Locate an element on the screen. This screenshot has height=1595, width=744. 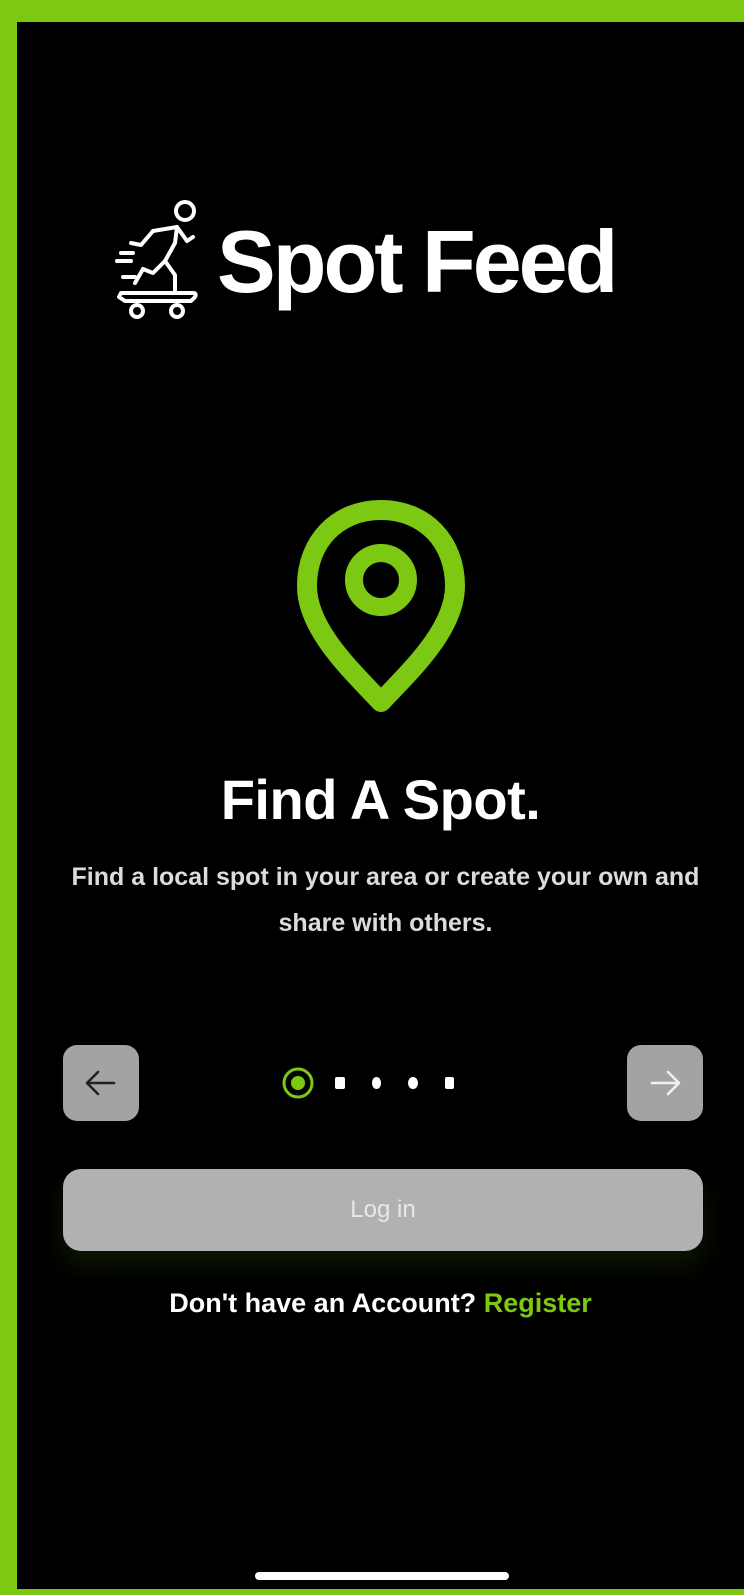
arrow-right-icon is located at coordinates (665, 1083).